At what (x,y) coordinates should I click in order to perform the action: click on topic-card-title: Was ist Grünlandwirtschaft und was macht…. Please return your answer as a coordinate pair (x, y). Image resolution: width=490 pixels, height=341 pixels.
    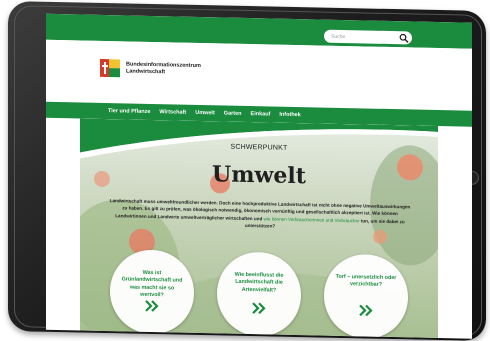
    Looking at the image, I should click on (152, 284).